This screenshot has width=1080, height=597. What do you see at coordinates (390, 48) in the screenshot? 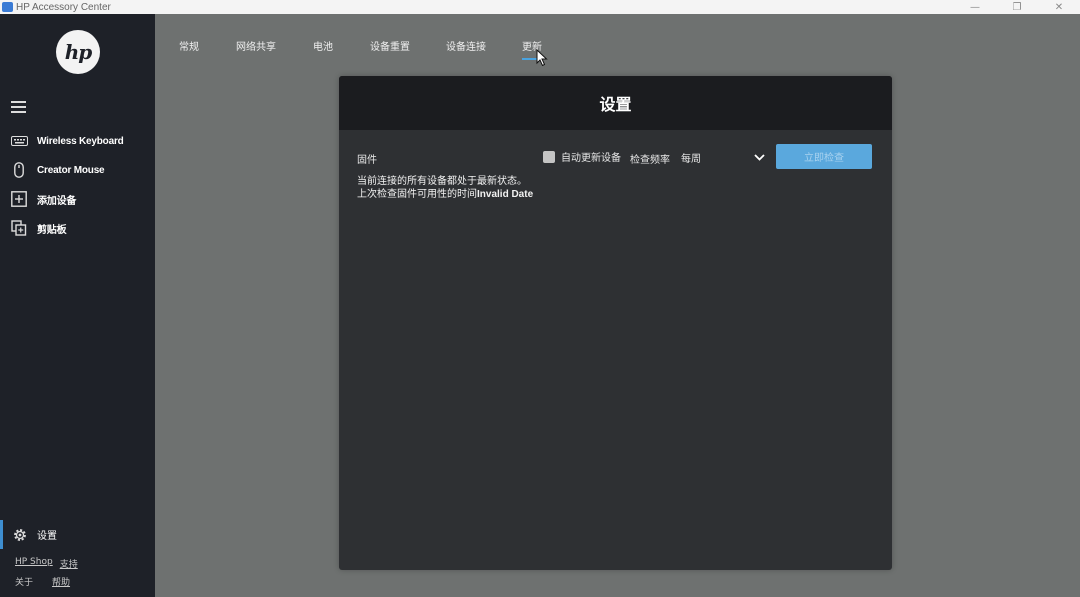
I see `tab-device-reset: 设备重置` at bounding box center [390, 48].